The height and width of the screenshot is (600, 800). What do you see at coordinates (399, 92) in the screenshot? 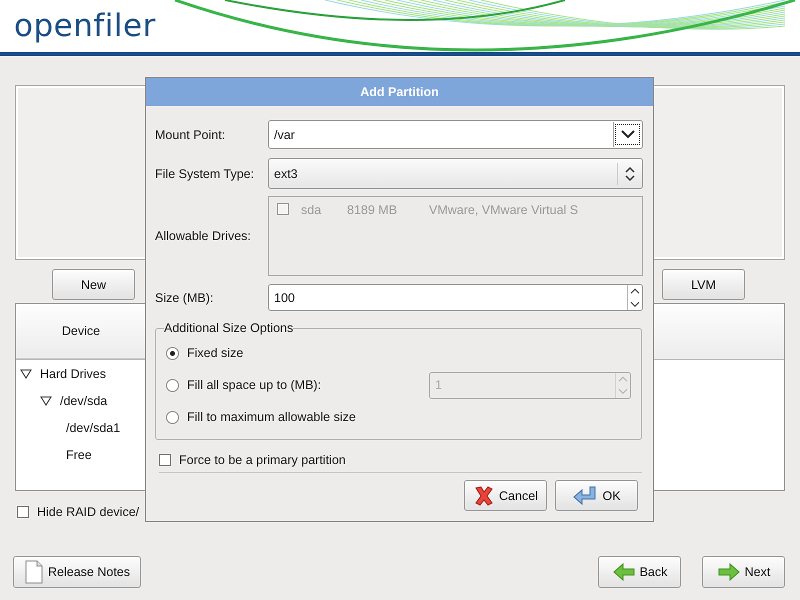
I see `dialog-title: Add Partition` at bounding box center [399, 92].